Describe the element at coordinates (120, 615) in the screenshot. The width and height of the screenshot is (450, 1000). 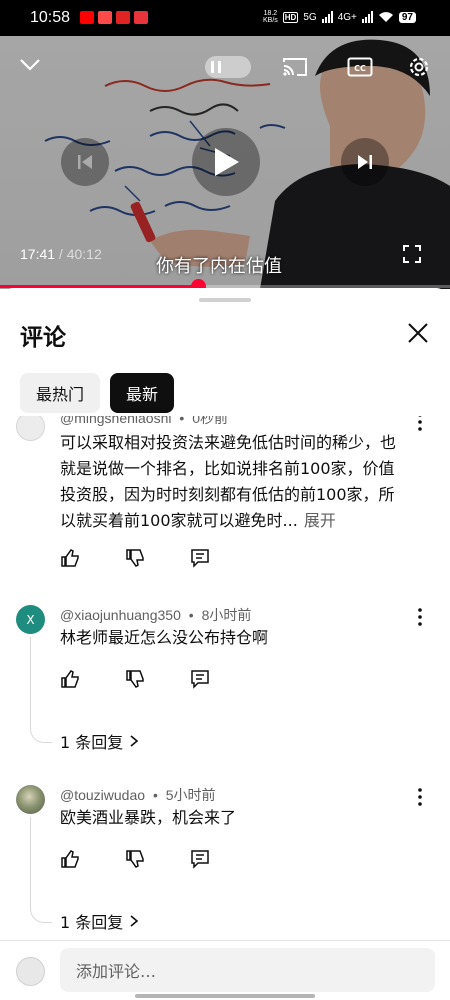
I see `comment-author: @xiaojunhuang350` at that location.